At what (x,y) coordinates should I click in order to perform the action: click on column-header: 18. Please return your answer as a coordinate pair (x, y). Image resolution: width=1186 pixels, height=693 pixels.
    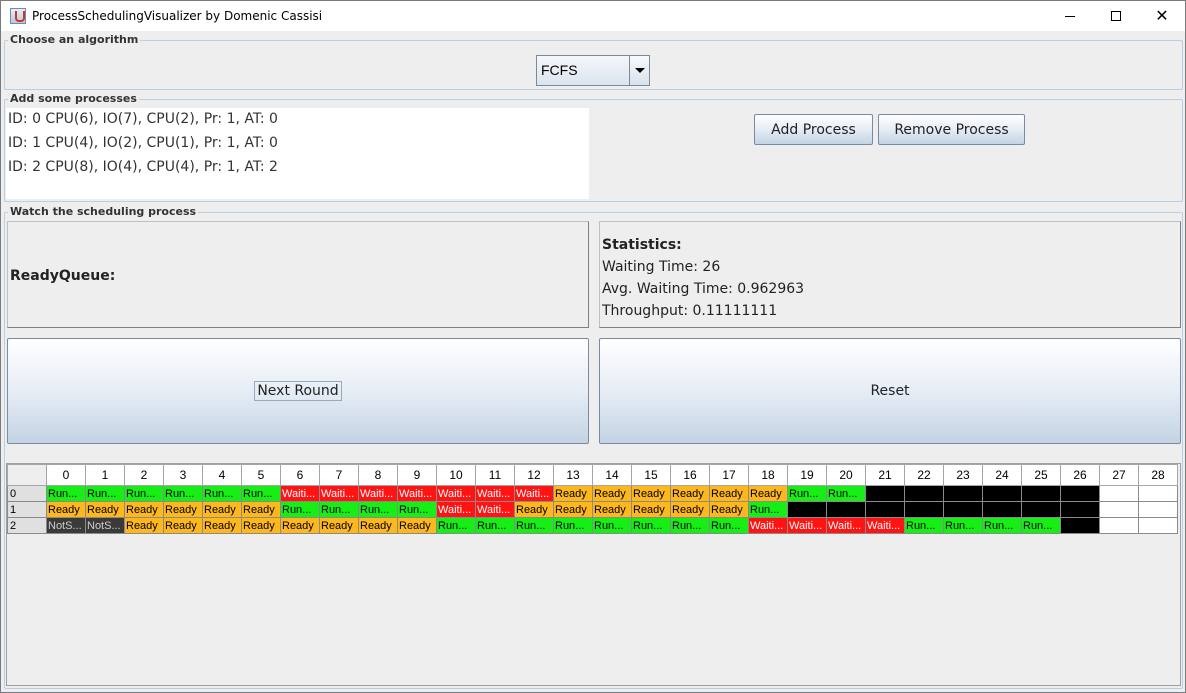
    Looking at the image, I should click on (768, 475).